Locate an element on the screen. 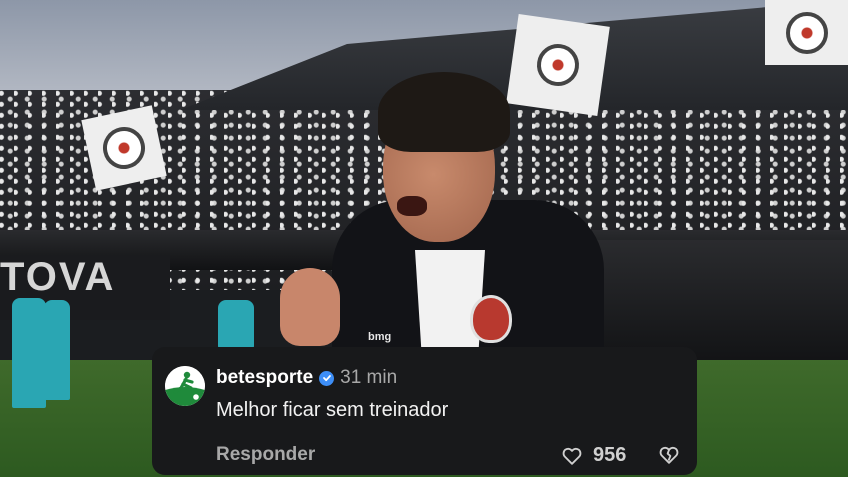  username: betesporte is located at coordinates (264, 378).